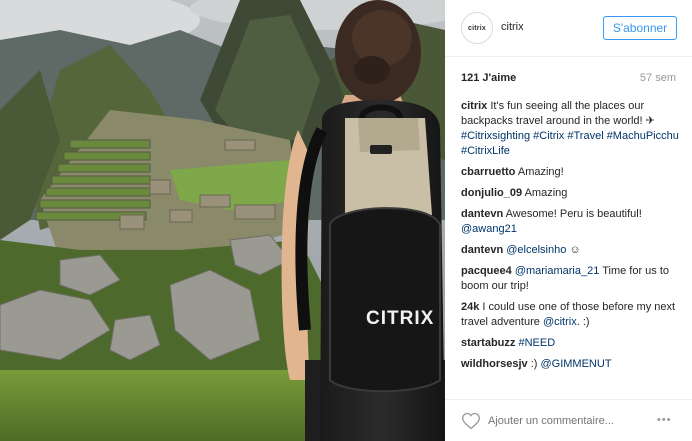 The width and height of the screenshot is (692, 441). I want to click on comment-text: Amazing, so click(546, 193).